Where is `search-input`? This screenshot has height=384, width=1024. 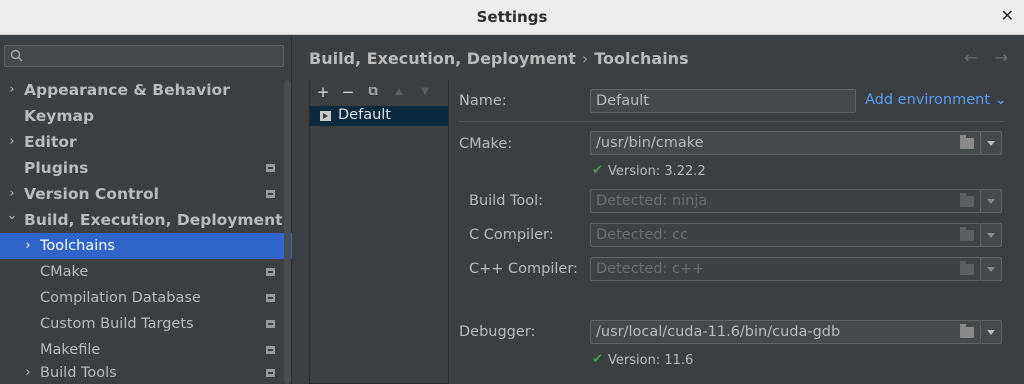 search-input is located at coordinates (152, 56).